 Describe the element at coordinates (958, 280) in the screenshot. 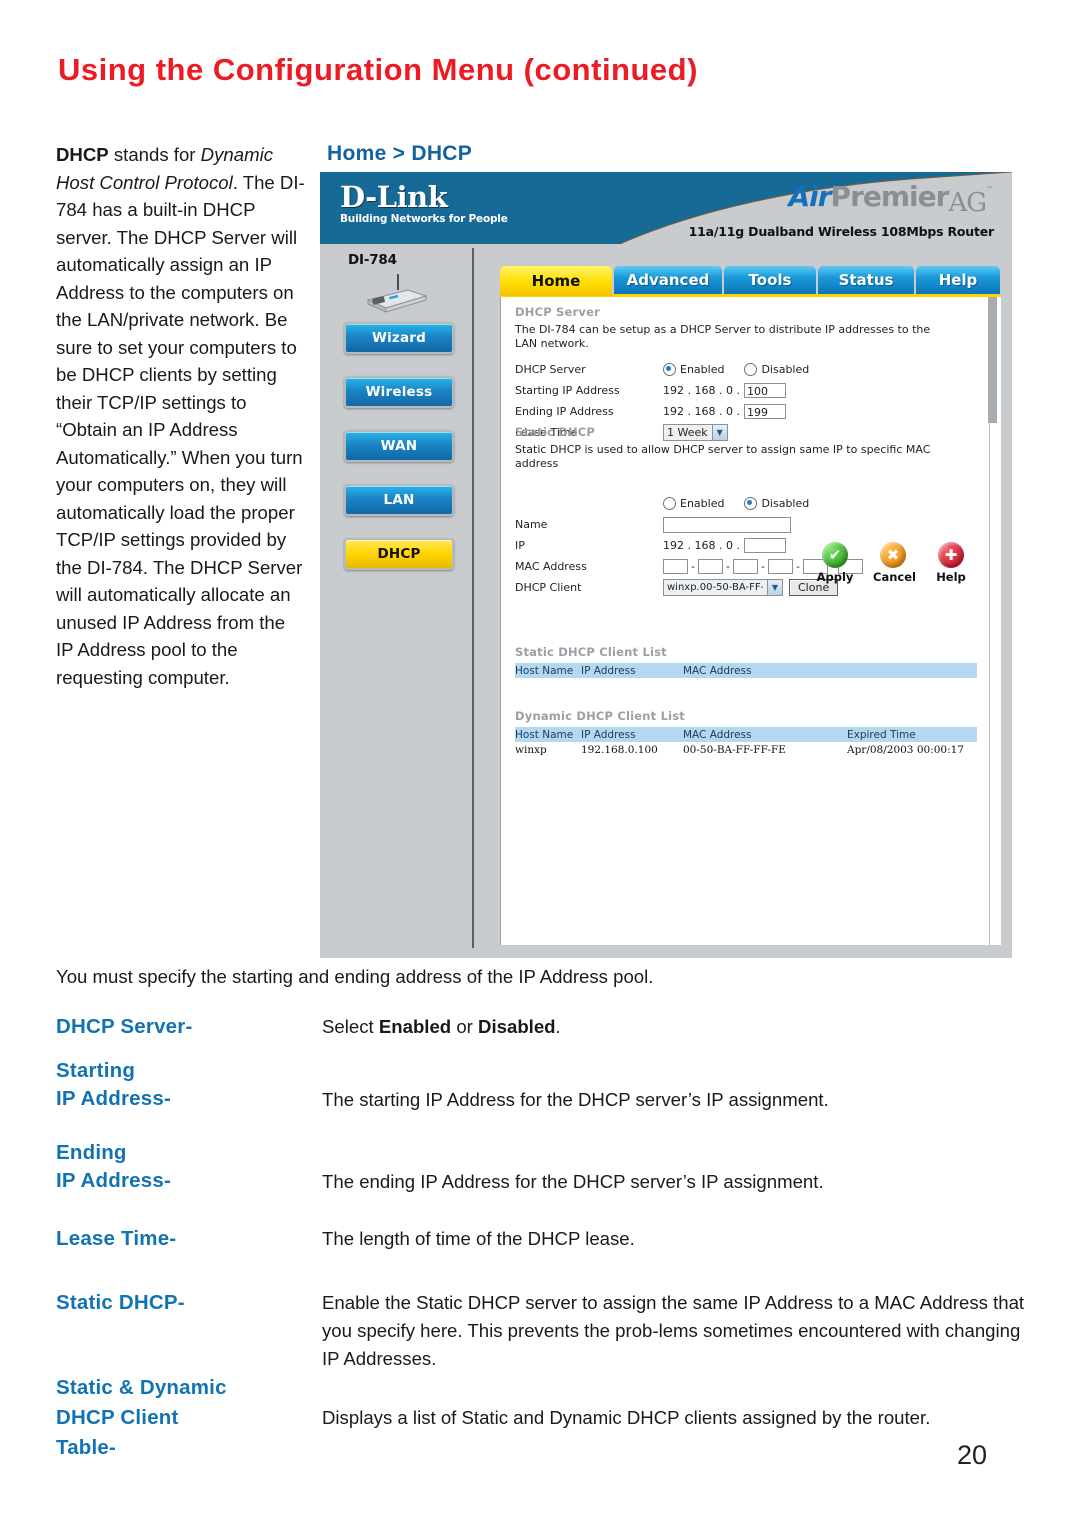

I see `tab-help: Help` at that location.